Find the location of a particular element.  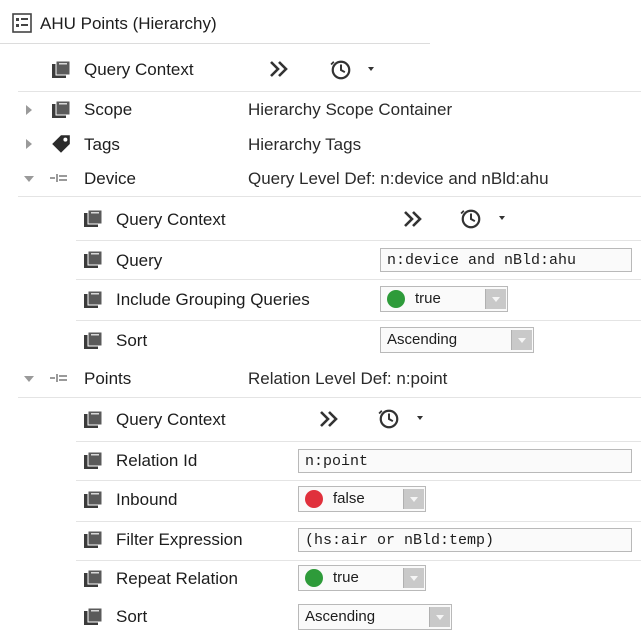

relation-id-label: Relation Id is located at coordinates (157, 460).